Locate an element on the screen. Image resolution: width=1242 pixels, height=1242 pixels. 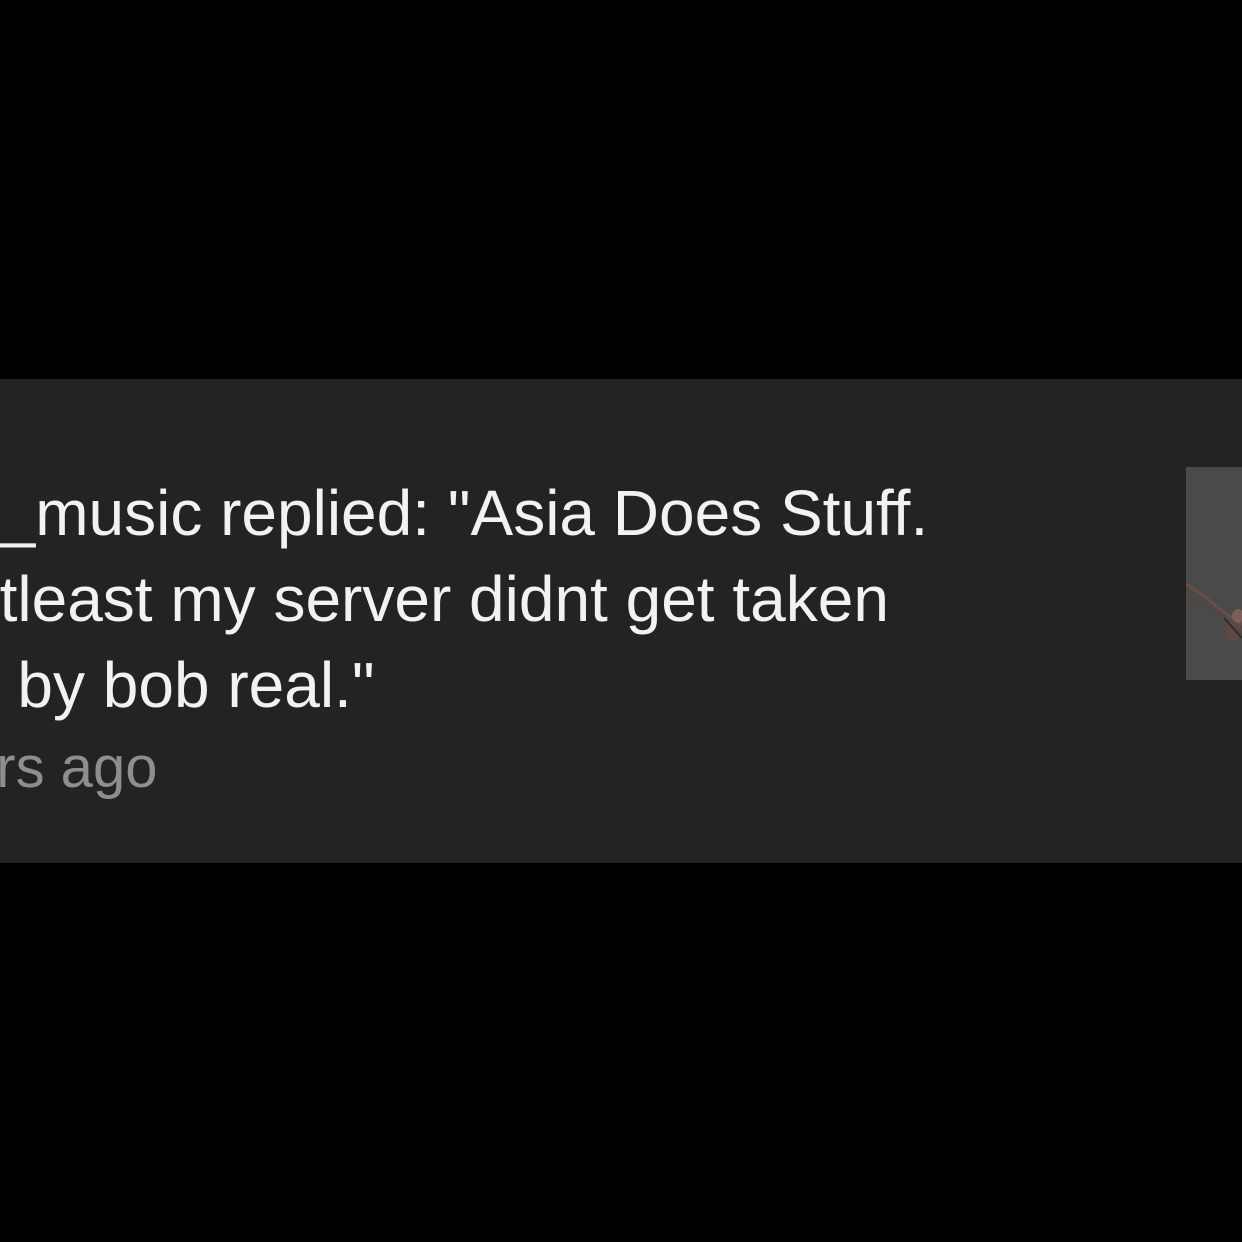
notification-message-line: n by bob real." is located at coordinates (187, 685).